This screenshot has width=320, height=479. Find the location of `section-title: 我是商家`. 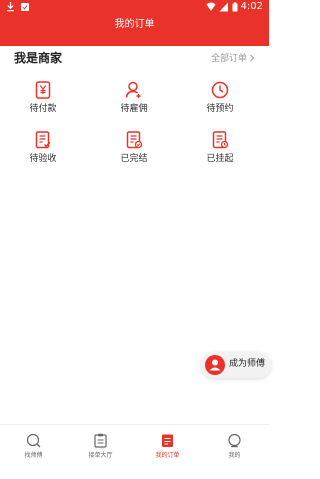

section-title: 我是商家 is located at coordinates (38, 58).